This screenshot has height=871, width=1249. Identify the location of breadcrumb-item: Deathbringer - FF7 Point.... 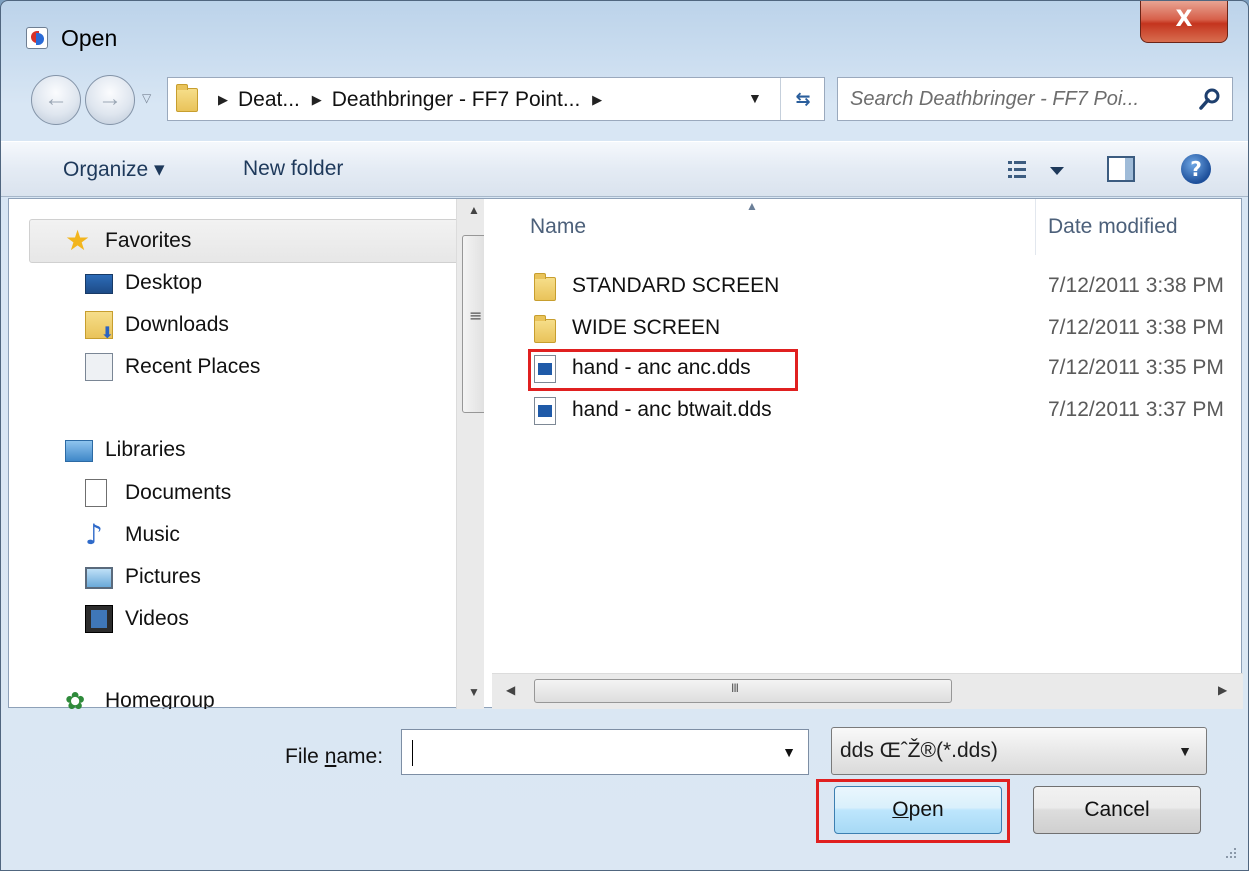
(456, 99).